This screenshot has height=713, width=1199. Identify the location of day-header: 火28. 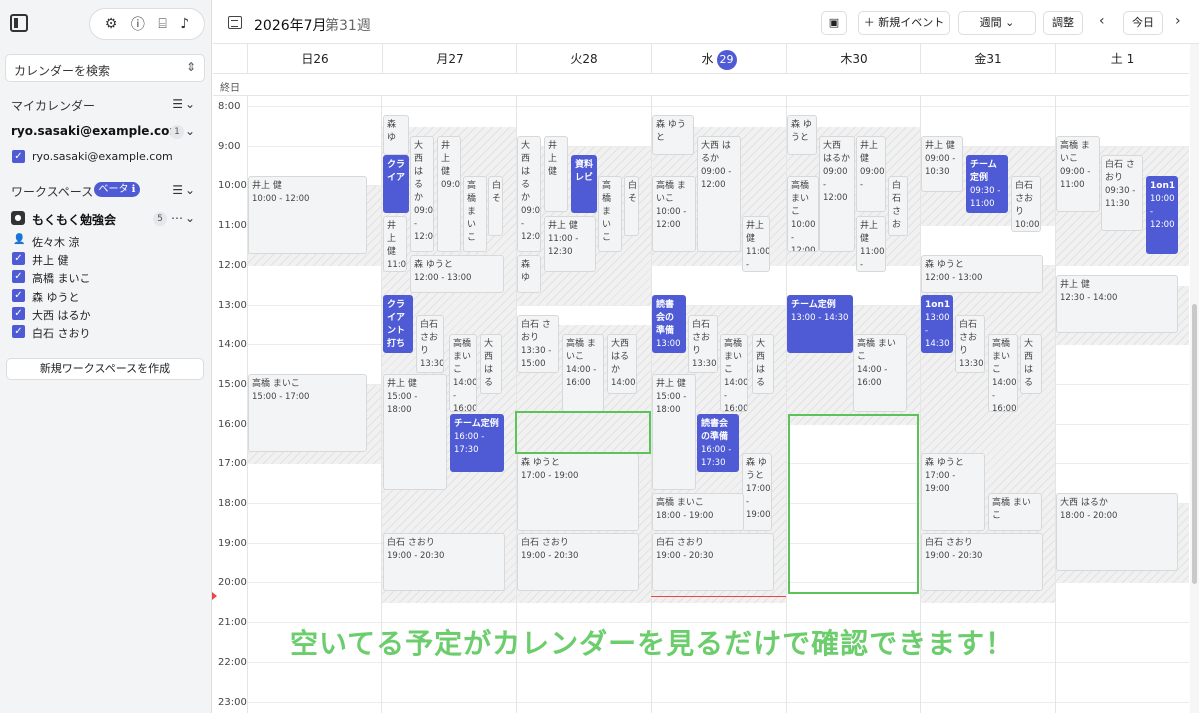
(583, 59).